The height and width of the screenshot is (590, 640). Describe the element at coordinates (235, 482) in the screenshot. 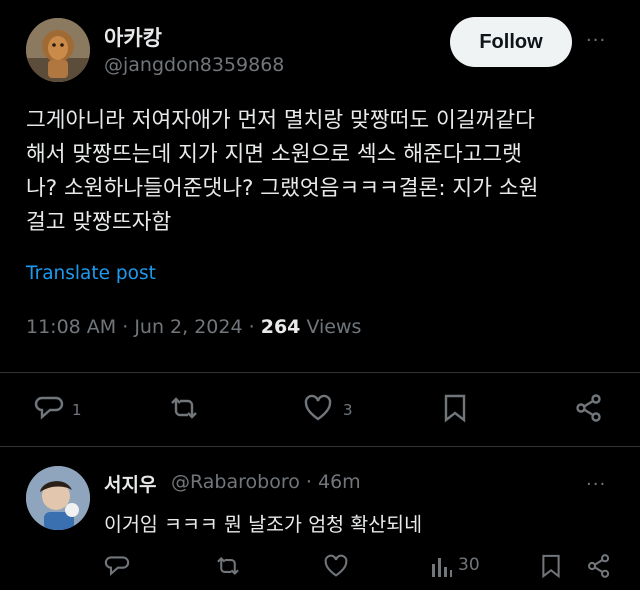

I see `reply-author-handle: @Rabaroboro` at that location.